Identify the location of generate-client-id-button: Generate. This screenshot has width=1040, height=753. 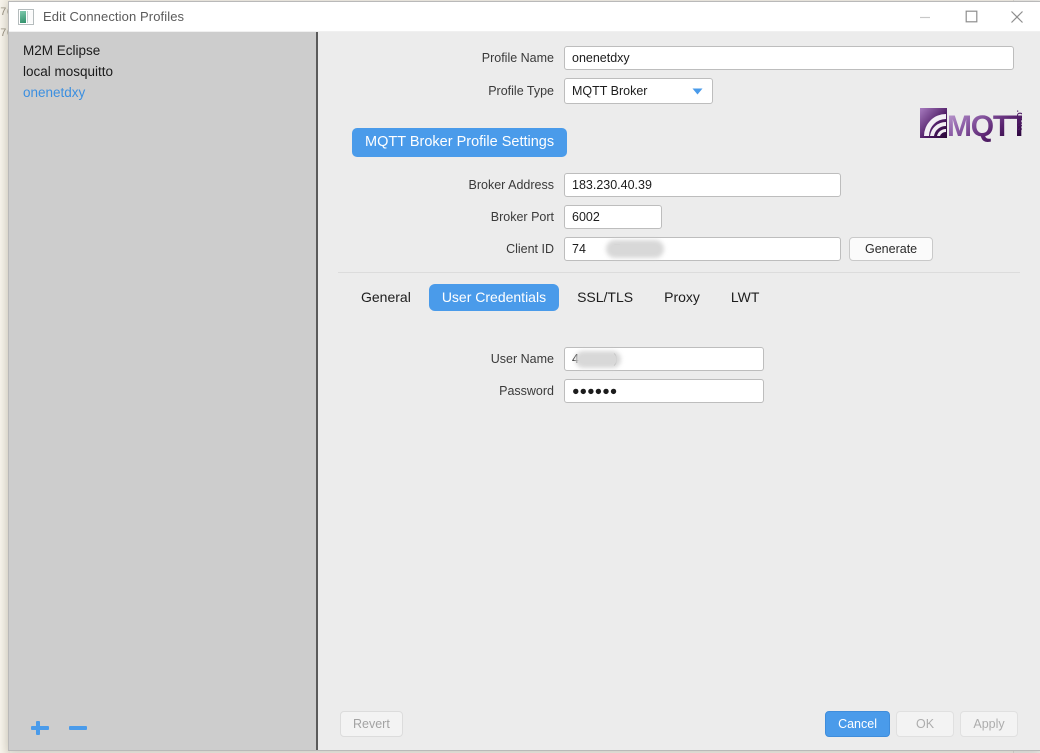
(891, 249).